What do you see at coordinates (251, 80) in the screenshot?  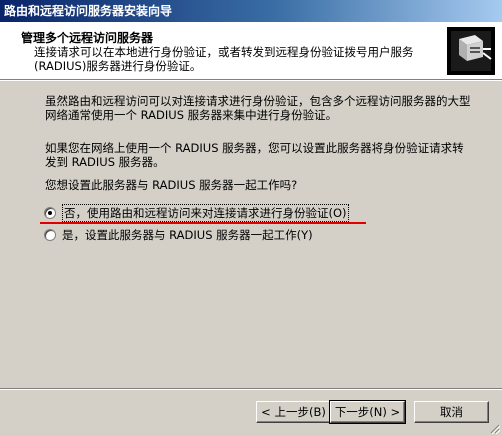 I see `header-divider` at bounding box center [251, 80].